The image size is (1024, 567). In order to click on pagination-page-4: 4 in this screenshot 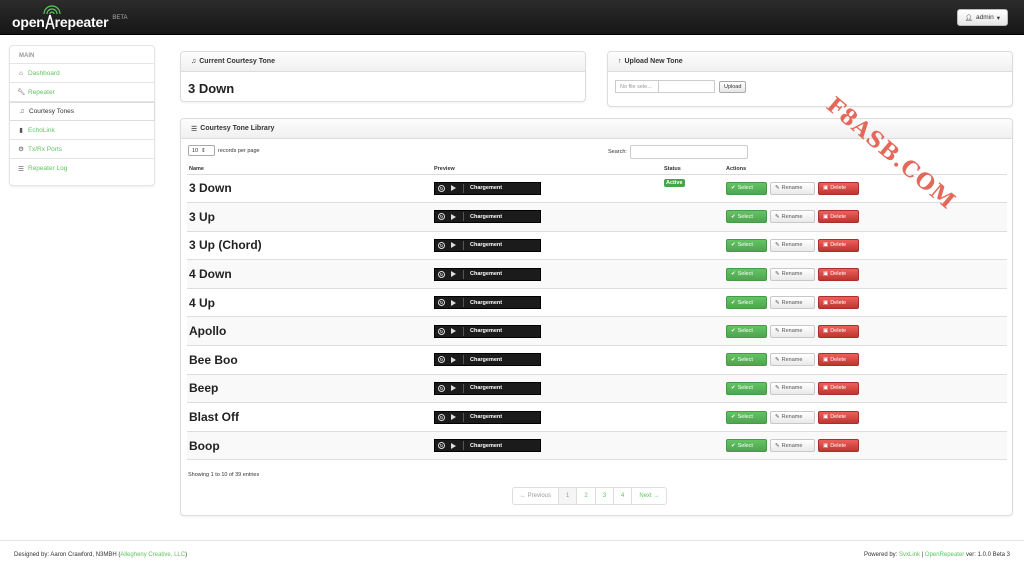, I will do `click(623, 496)`.